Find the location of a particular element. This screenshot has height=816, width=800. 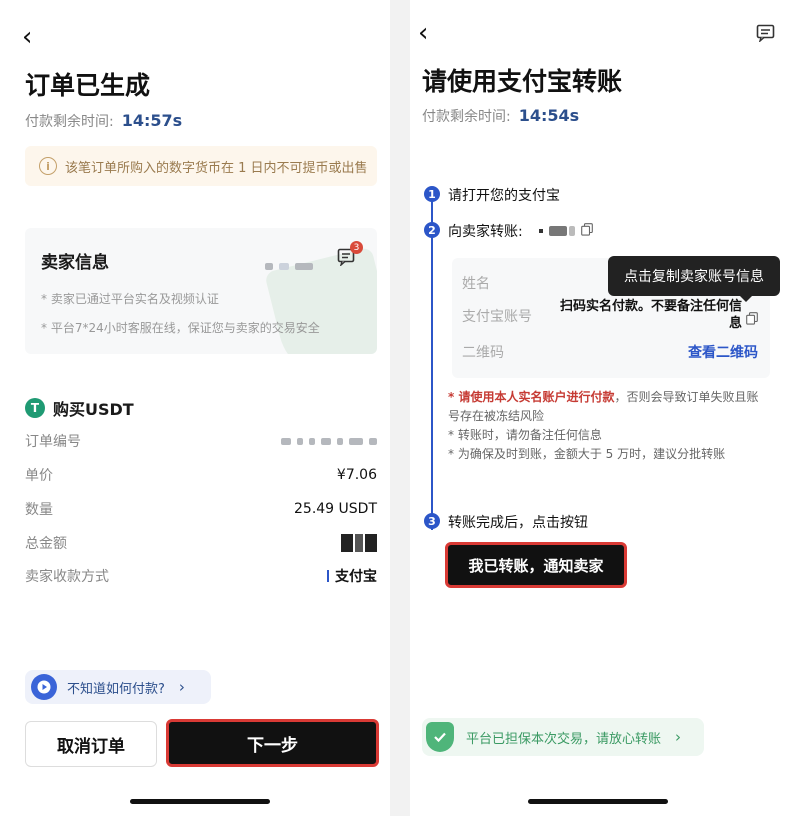

guarantee-banner: 平台已担保本次交易，请放心转账 › is located at coordinates (563, 737).